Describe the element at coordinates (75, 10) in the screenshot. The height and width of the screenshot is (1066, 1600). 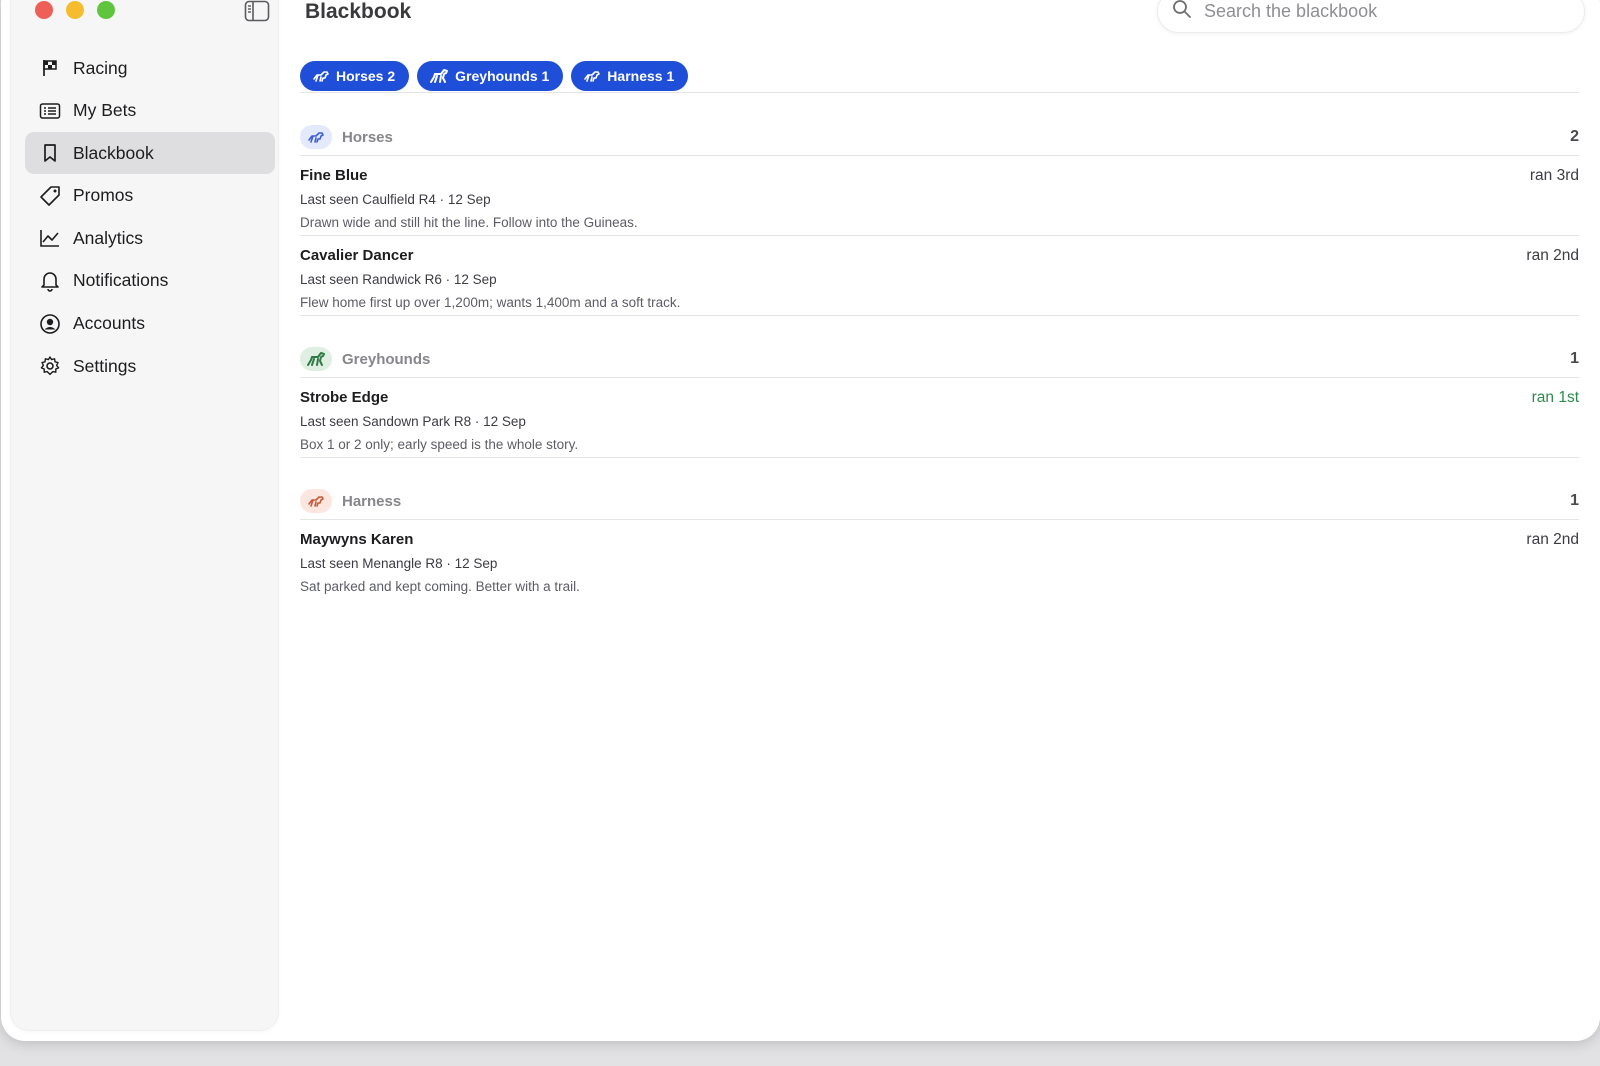
I see `minimize-window-button` at that location.